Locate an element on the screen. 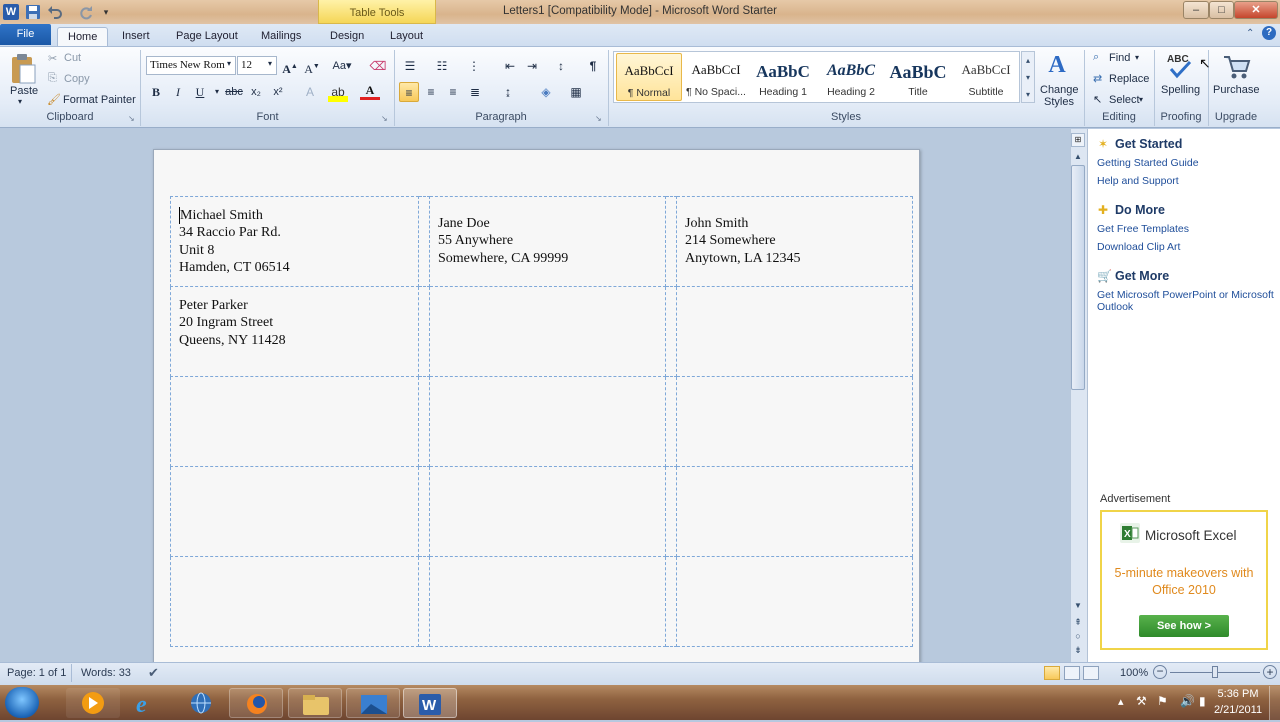  bullets-icon: ☰ is located at coordinates (410, 66).